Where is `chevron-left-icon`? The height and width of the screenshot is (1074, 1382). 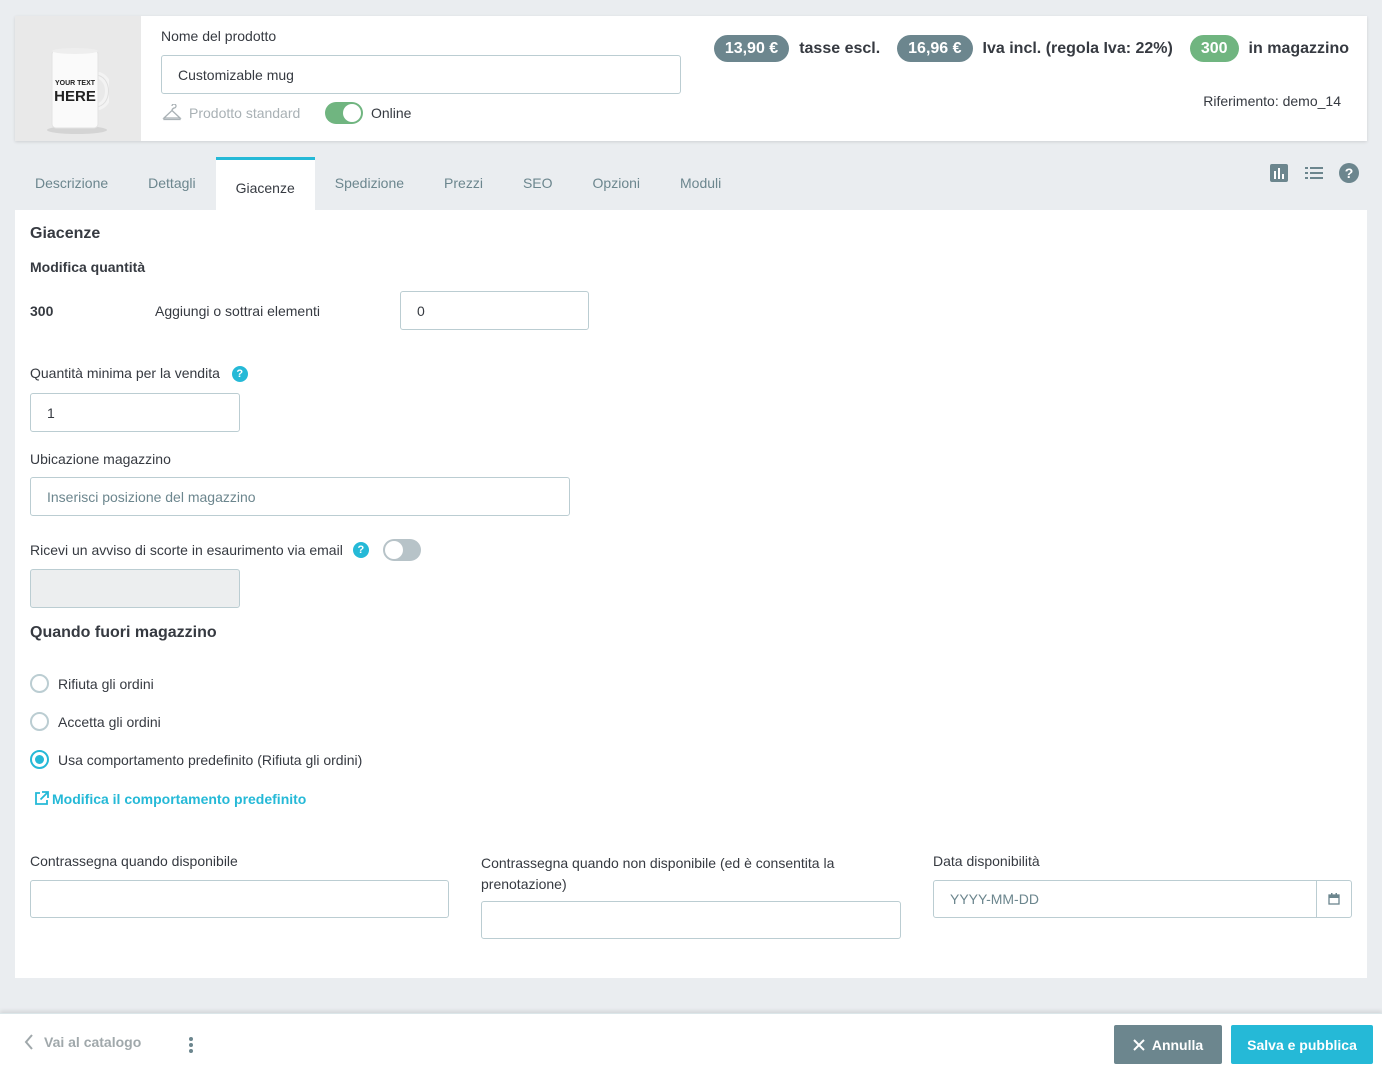
chevron-left-icon is located at coordinates (28, 1042).